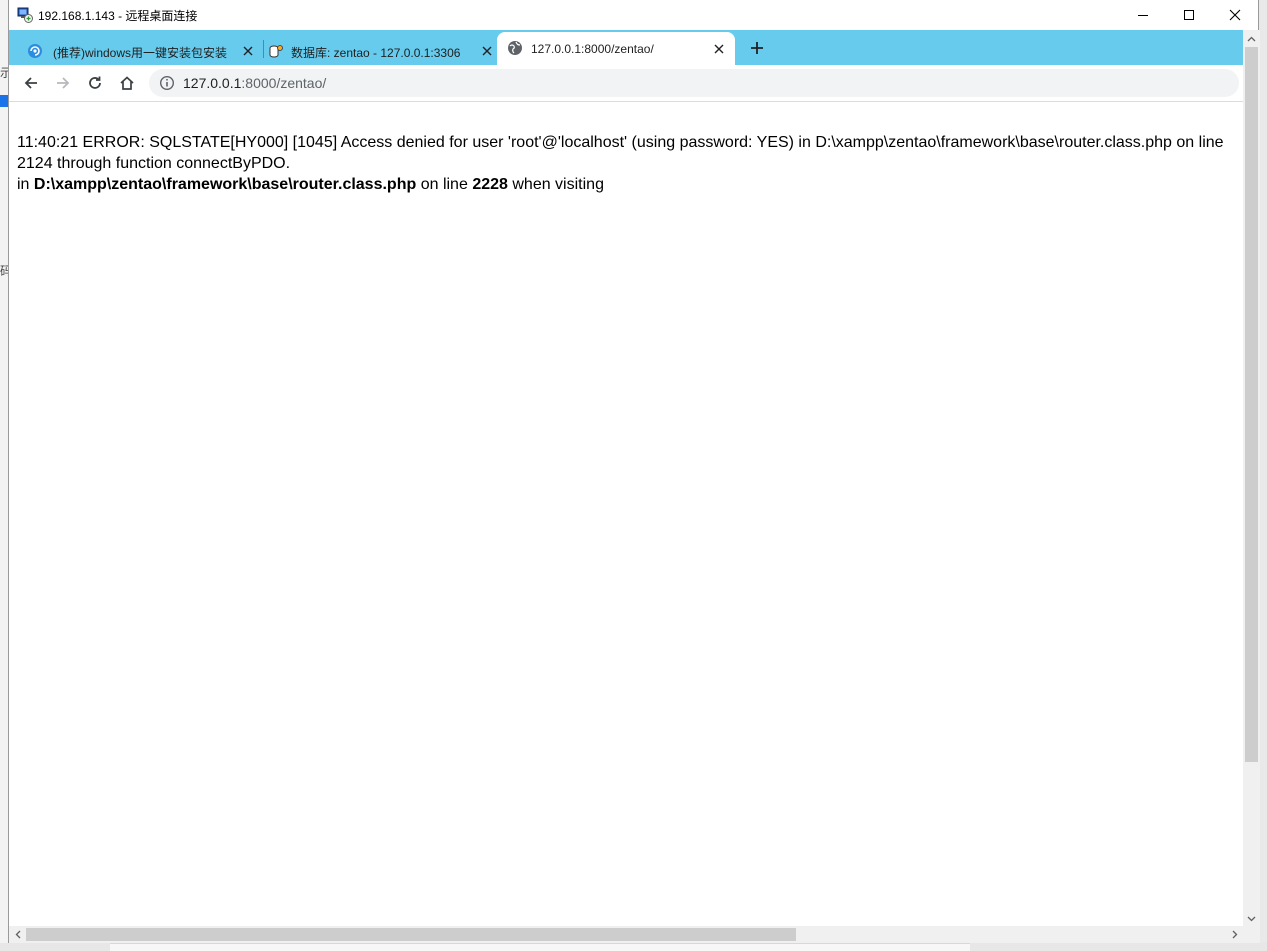 The width and height of the screenshot is (1267, 951). Describe the element at coordinates (1251, 404) in the screenshot. I see `vertical-scroll-thumb` at that location.